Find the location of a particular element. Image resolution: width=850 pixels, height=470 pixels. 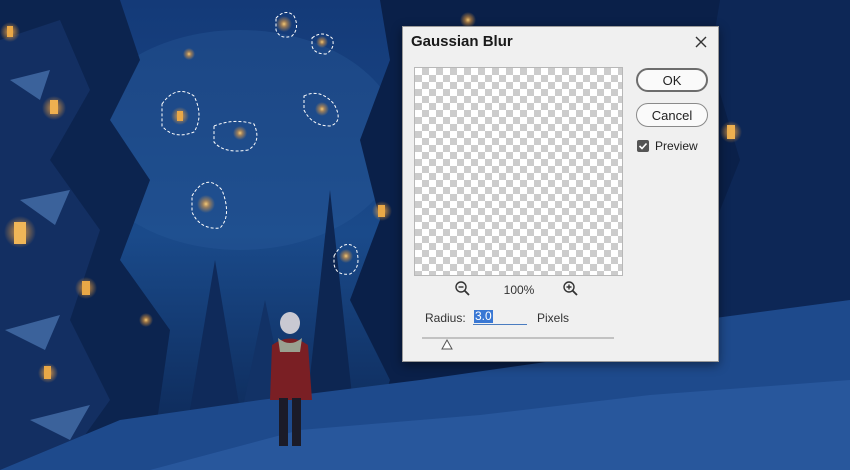

close-button is located at coordinates (701, 42).